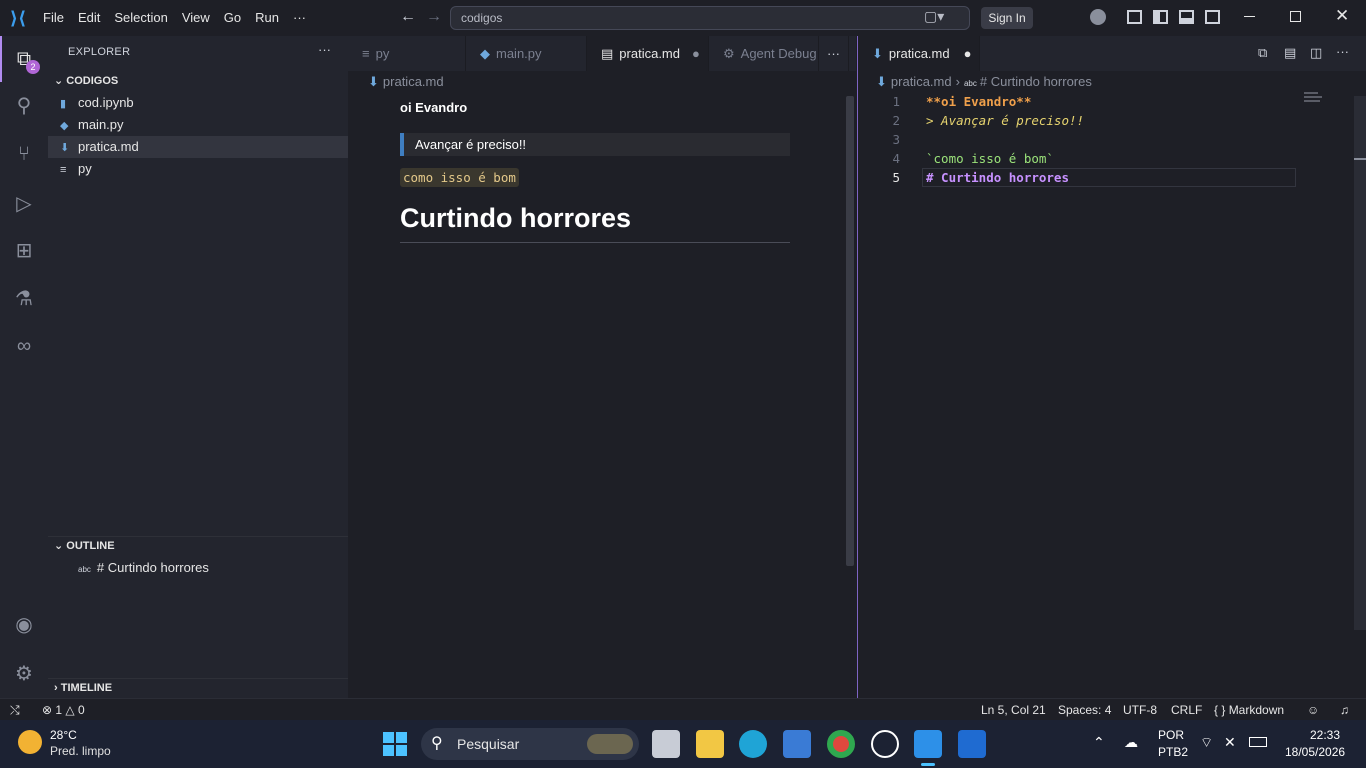 The height and width of the screenshot is (768, 1366). What do you see at coordinates (1249, 16) in the screenshot?
I see `minimize-icon` at bounding box center [1249, 16].